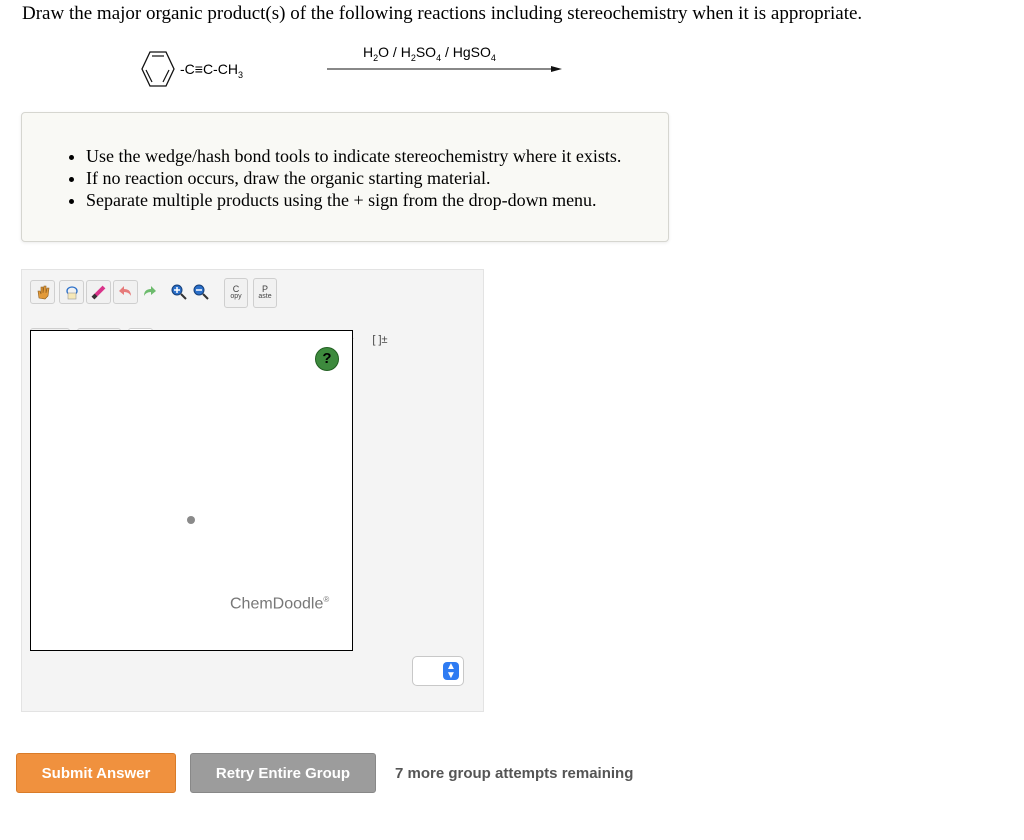  What do you see at coordinates (96, 773) in the screenshot?
I see `submit-answer-button: Submit Answer` at bounding box center [96, 773].